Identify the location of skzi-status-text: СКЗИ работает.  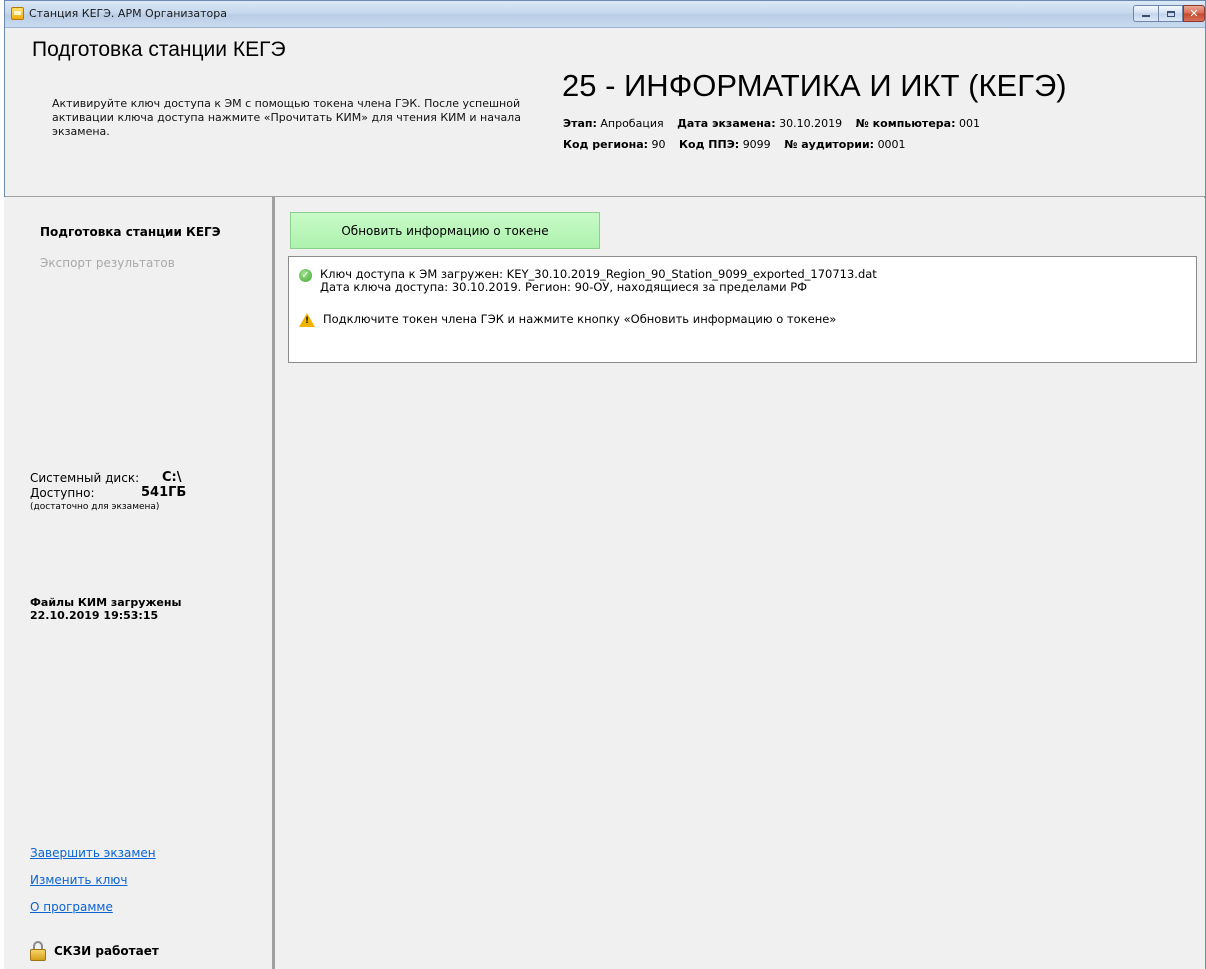
(106, 951).